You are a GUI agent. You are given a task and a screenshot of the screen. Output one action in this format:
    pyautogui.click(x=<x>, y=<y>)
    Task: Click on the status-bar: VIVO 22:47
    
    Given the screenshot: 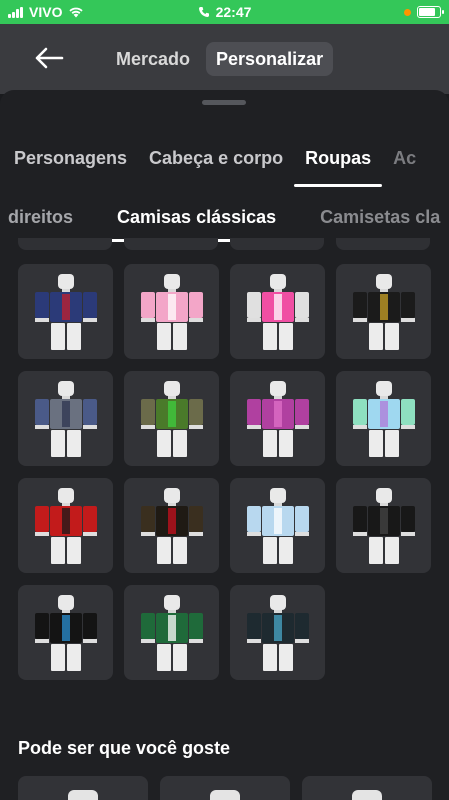 What is the action you would take?
    pyautogui.click(x=224, y=12)
    